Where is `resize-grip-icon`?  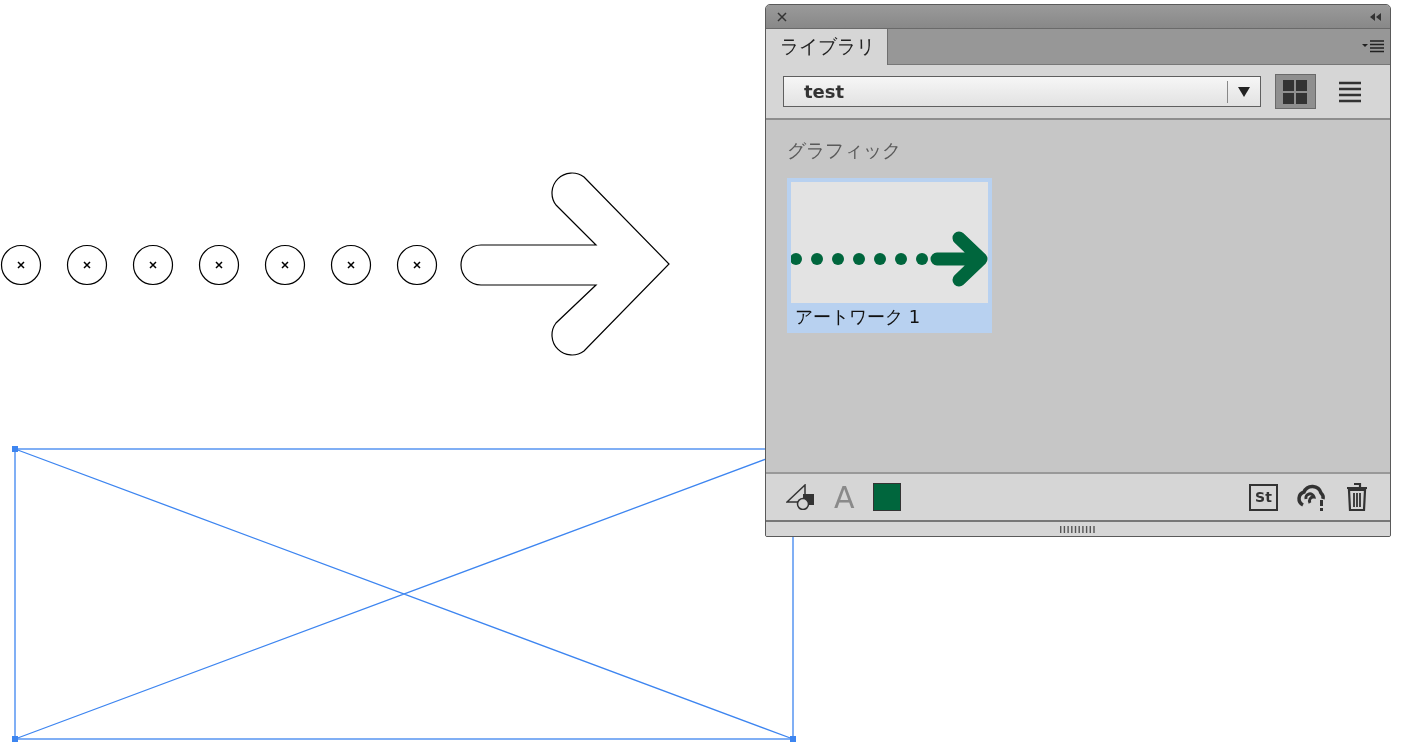 resize-grip-icon is located at coordinates (1078, 529).